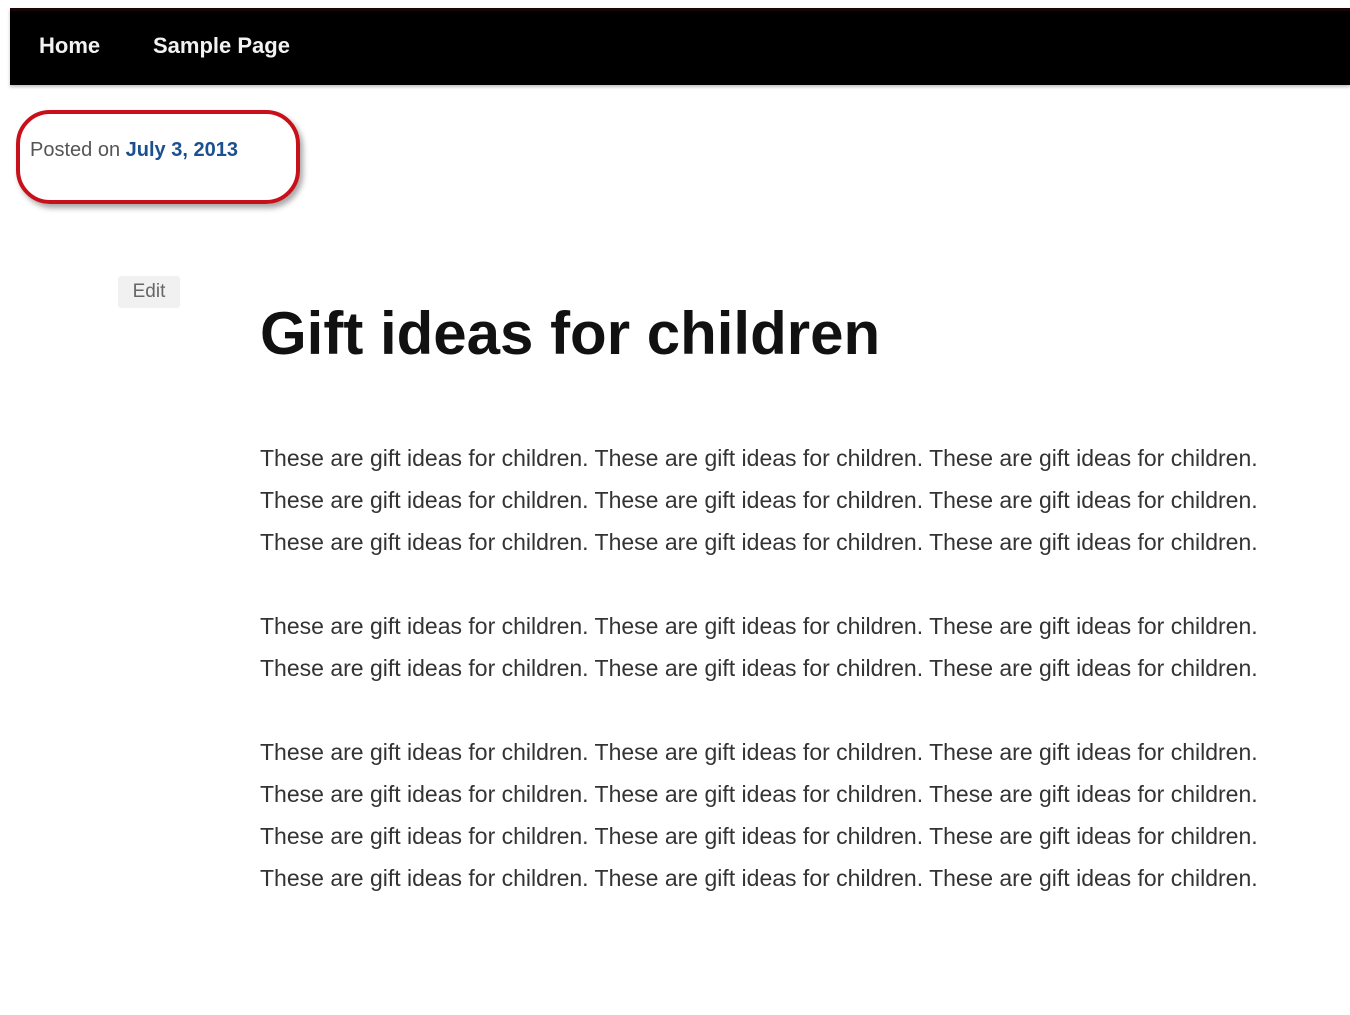  I want to click on edit-post-link: Edit, so click(149, 292).